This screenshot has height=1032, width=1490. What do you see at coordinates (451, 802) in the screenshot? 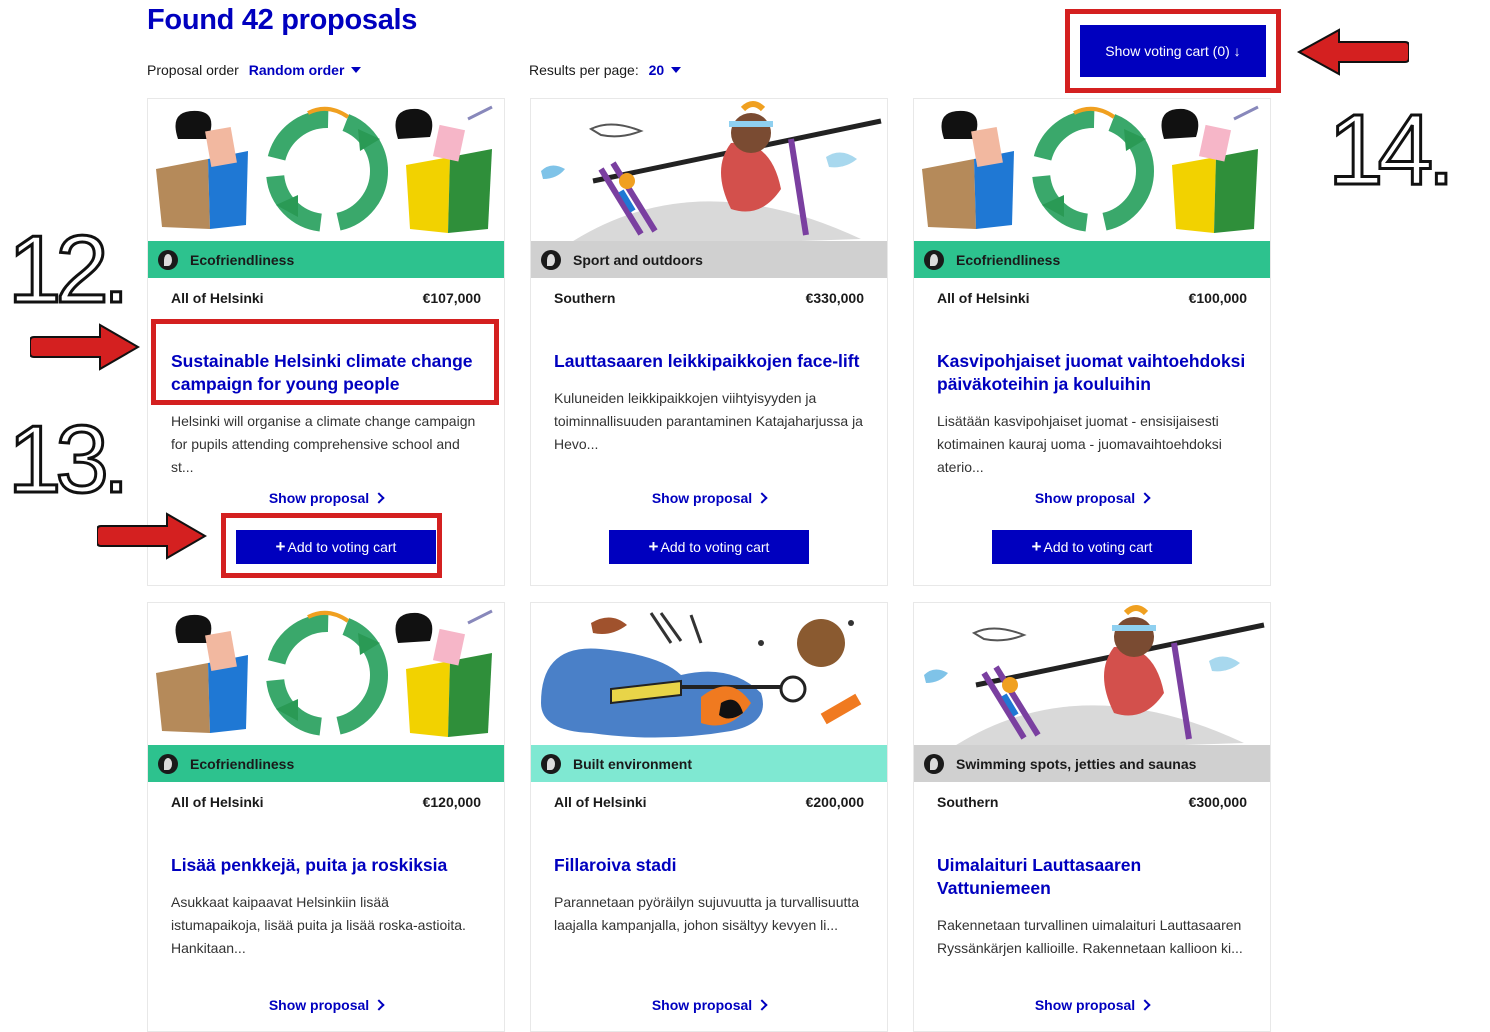
I see `price-label: €120,000` at bounding box center [451, 802].